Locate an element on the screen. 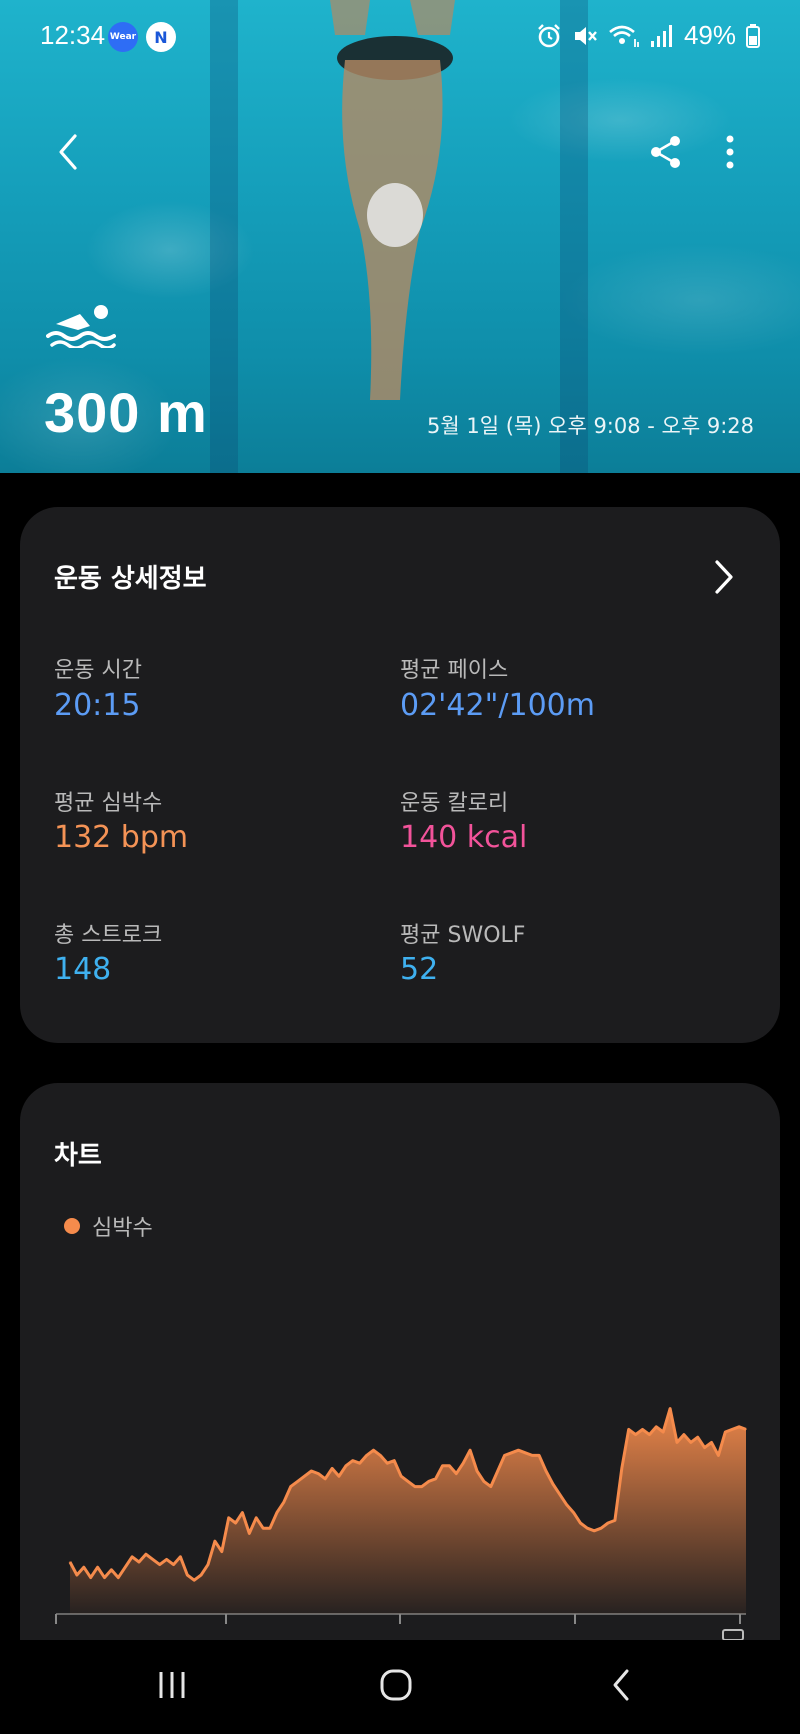 This screenshot has height=1734, width=800. chart-title: 차트 is located at coordinates (78, 1156).